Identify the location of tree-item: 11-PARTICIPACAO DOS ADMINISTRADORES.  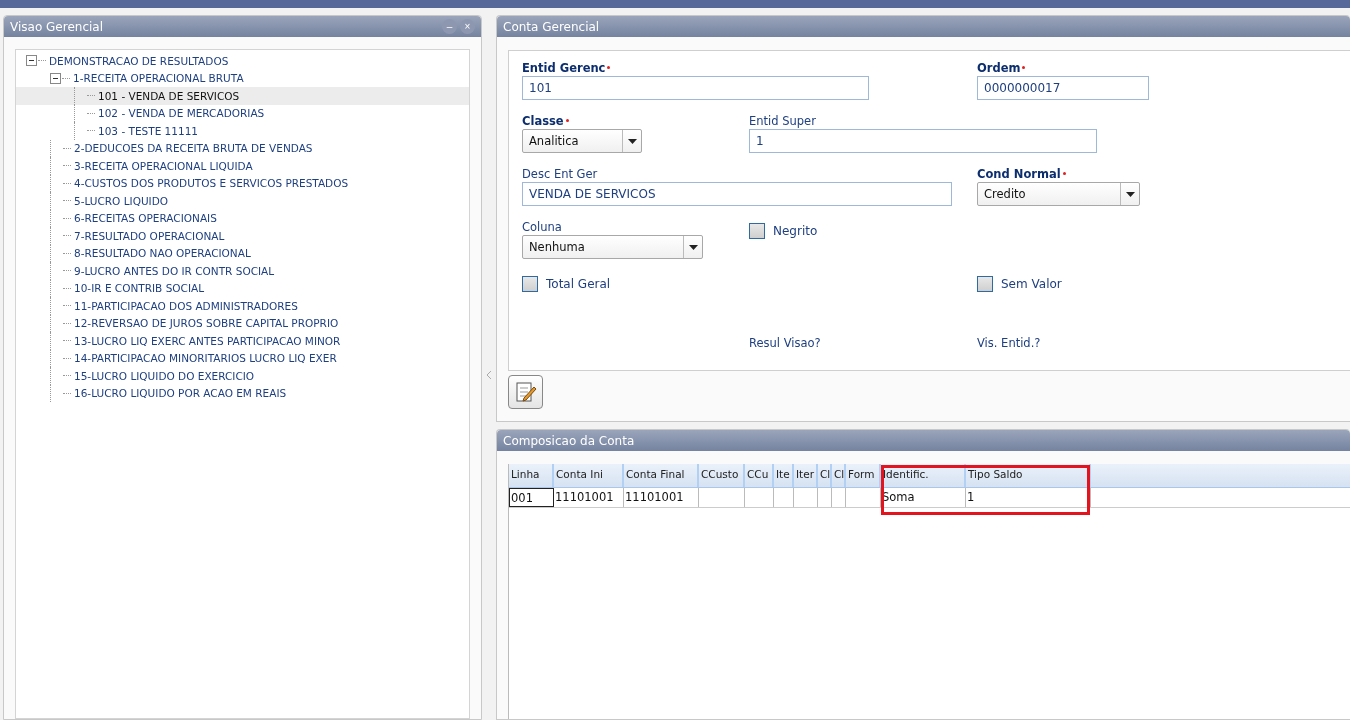
(242, 306).